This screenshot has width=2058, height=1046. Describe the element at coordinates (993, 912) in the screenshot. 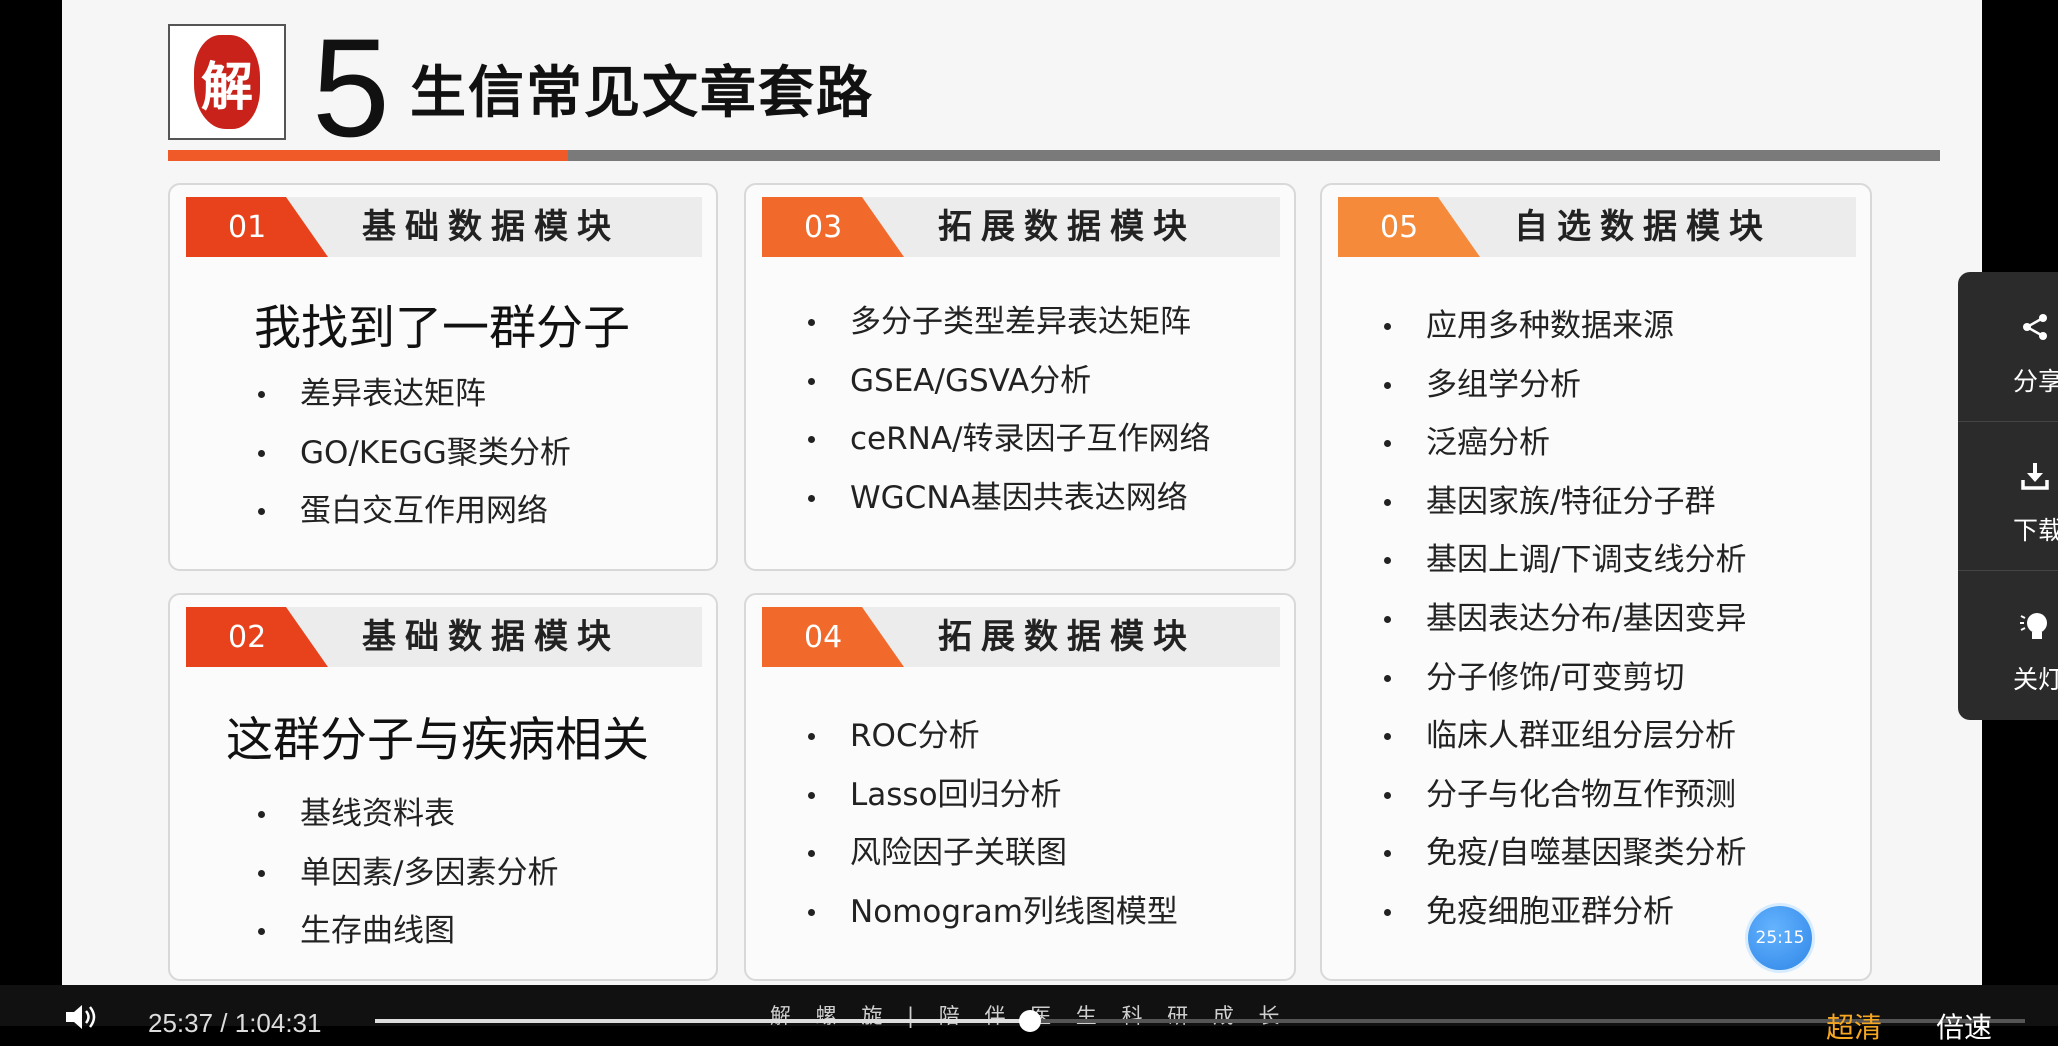

I see `list-item: Nomogram列线图模型` at that location.